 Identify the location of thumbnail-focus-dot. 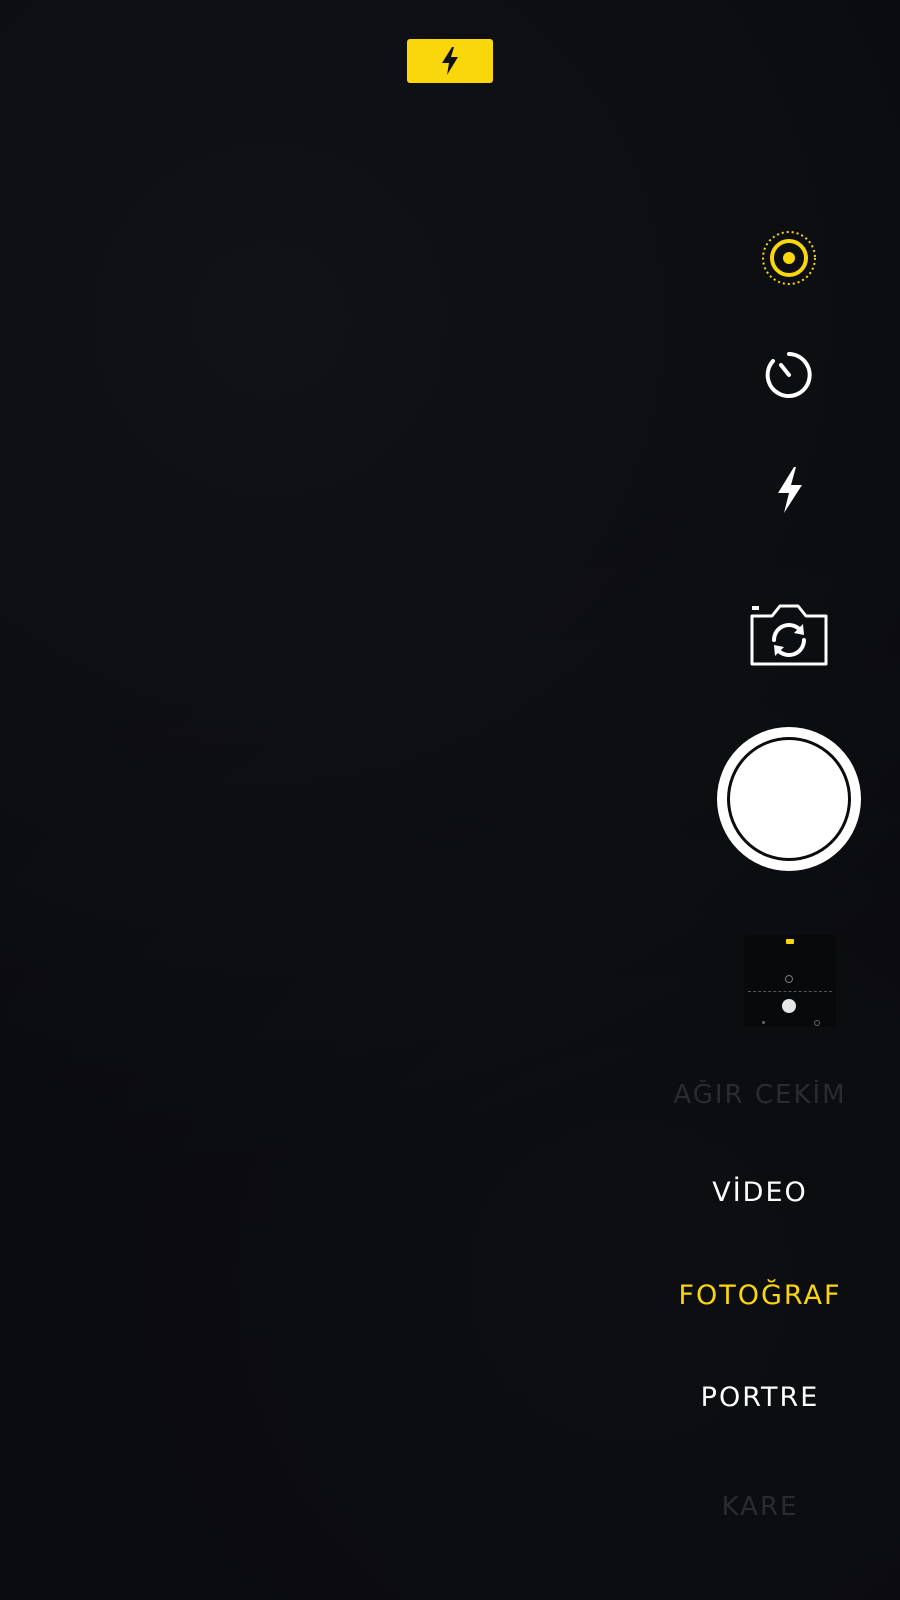
(789, 979).